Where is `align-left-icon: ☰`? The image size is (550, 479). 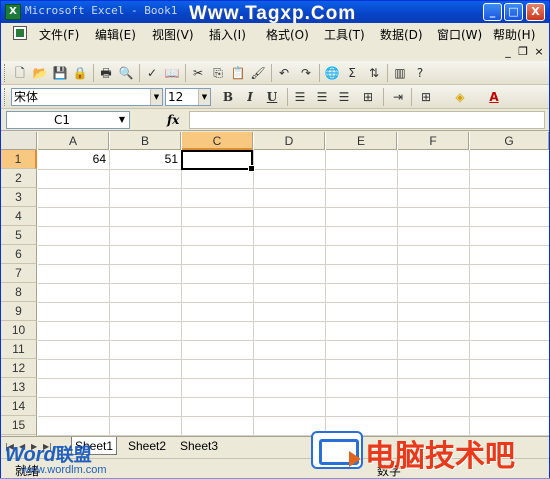
align-left-icon: ☰ is located at coordinates (300, 97).